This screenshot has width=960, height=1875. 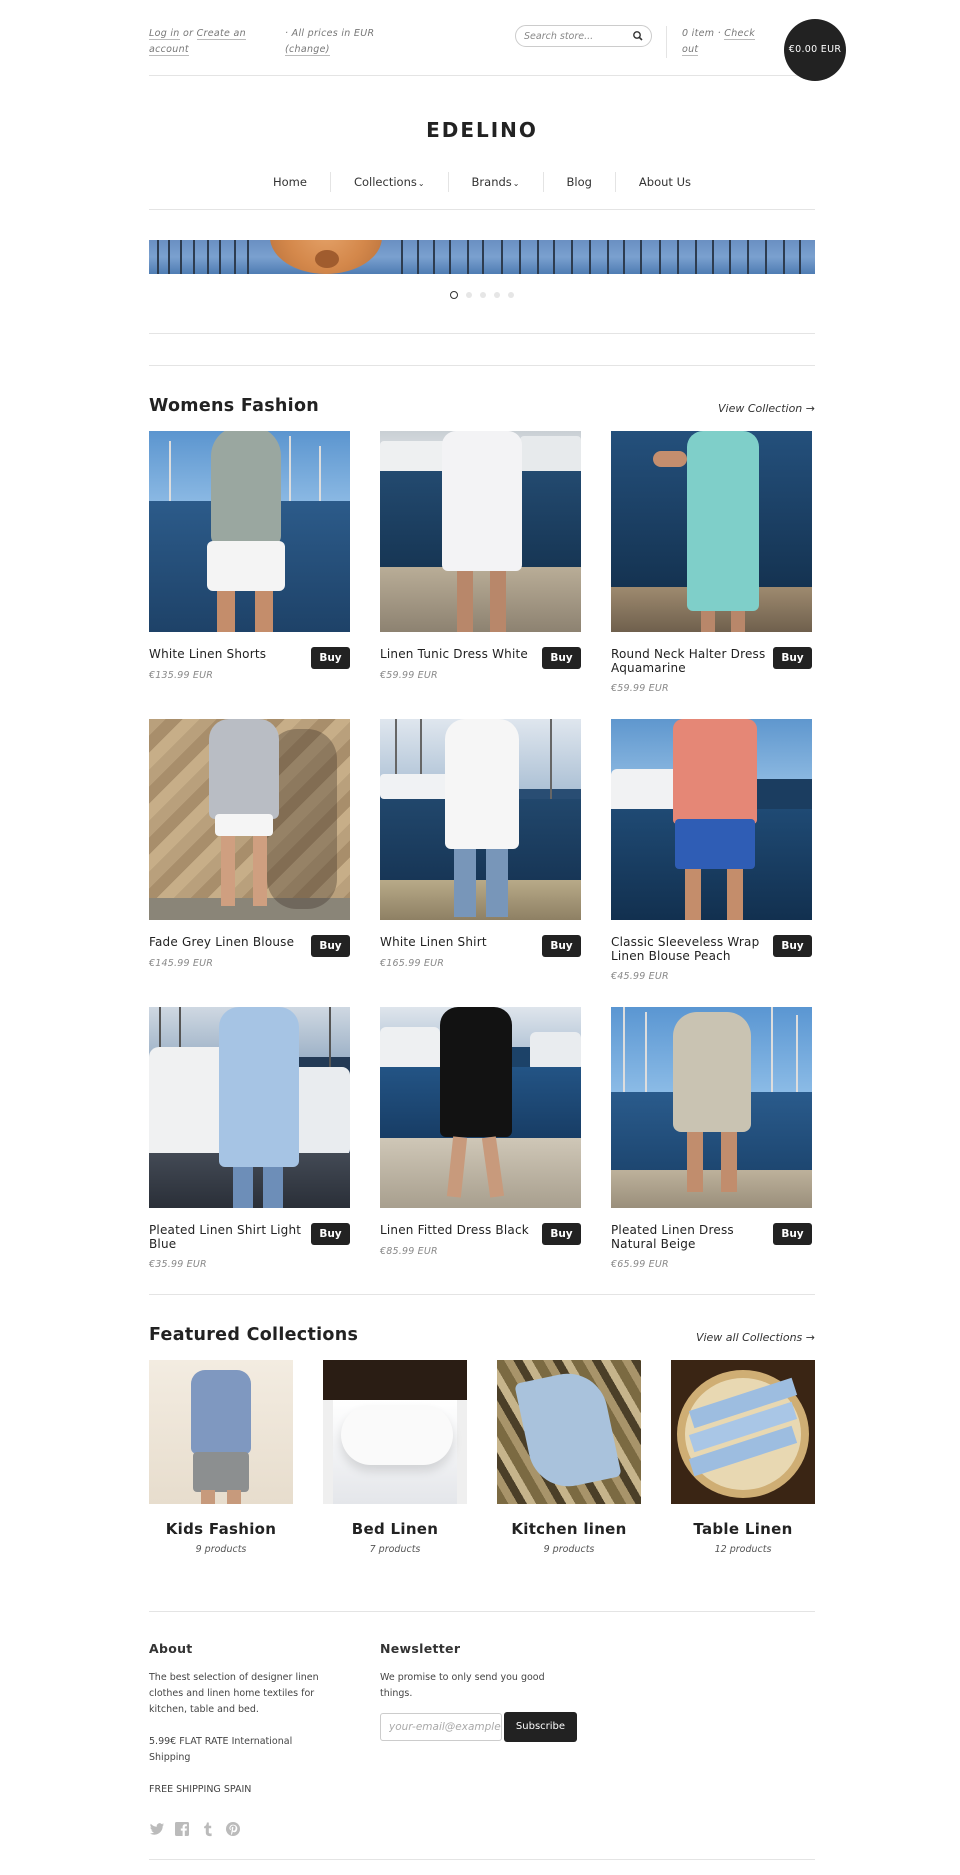 What do you see at coordinates (409, 1251) in the screenshot?
I see `product-price: €85.99 EUR` at bounding box center [409, 1251].